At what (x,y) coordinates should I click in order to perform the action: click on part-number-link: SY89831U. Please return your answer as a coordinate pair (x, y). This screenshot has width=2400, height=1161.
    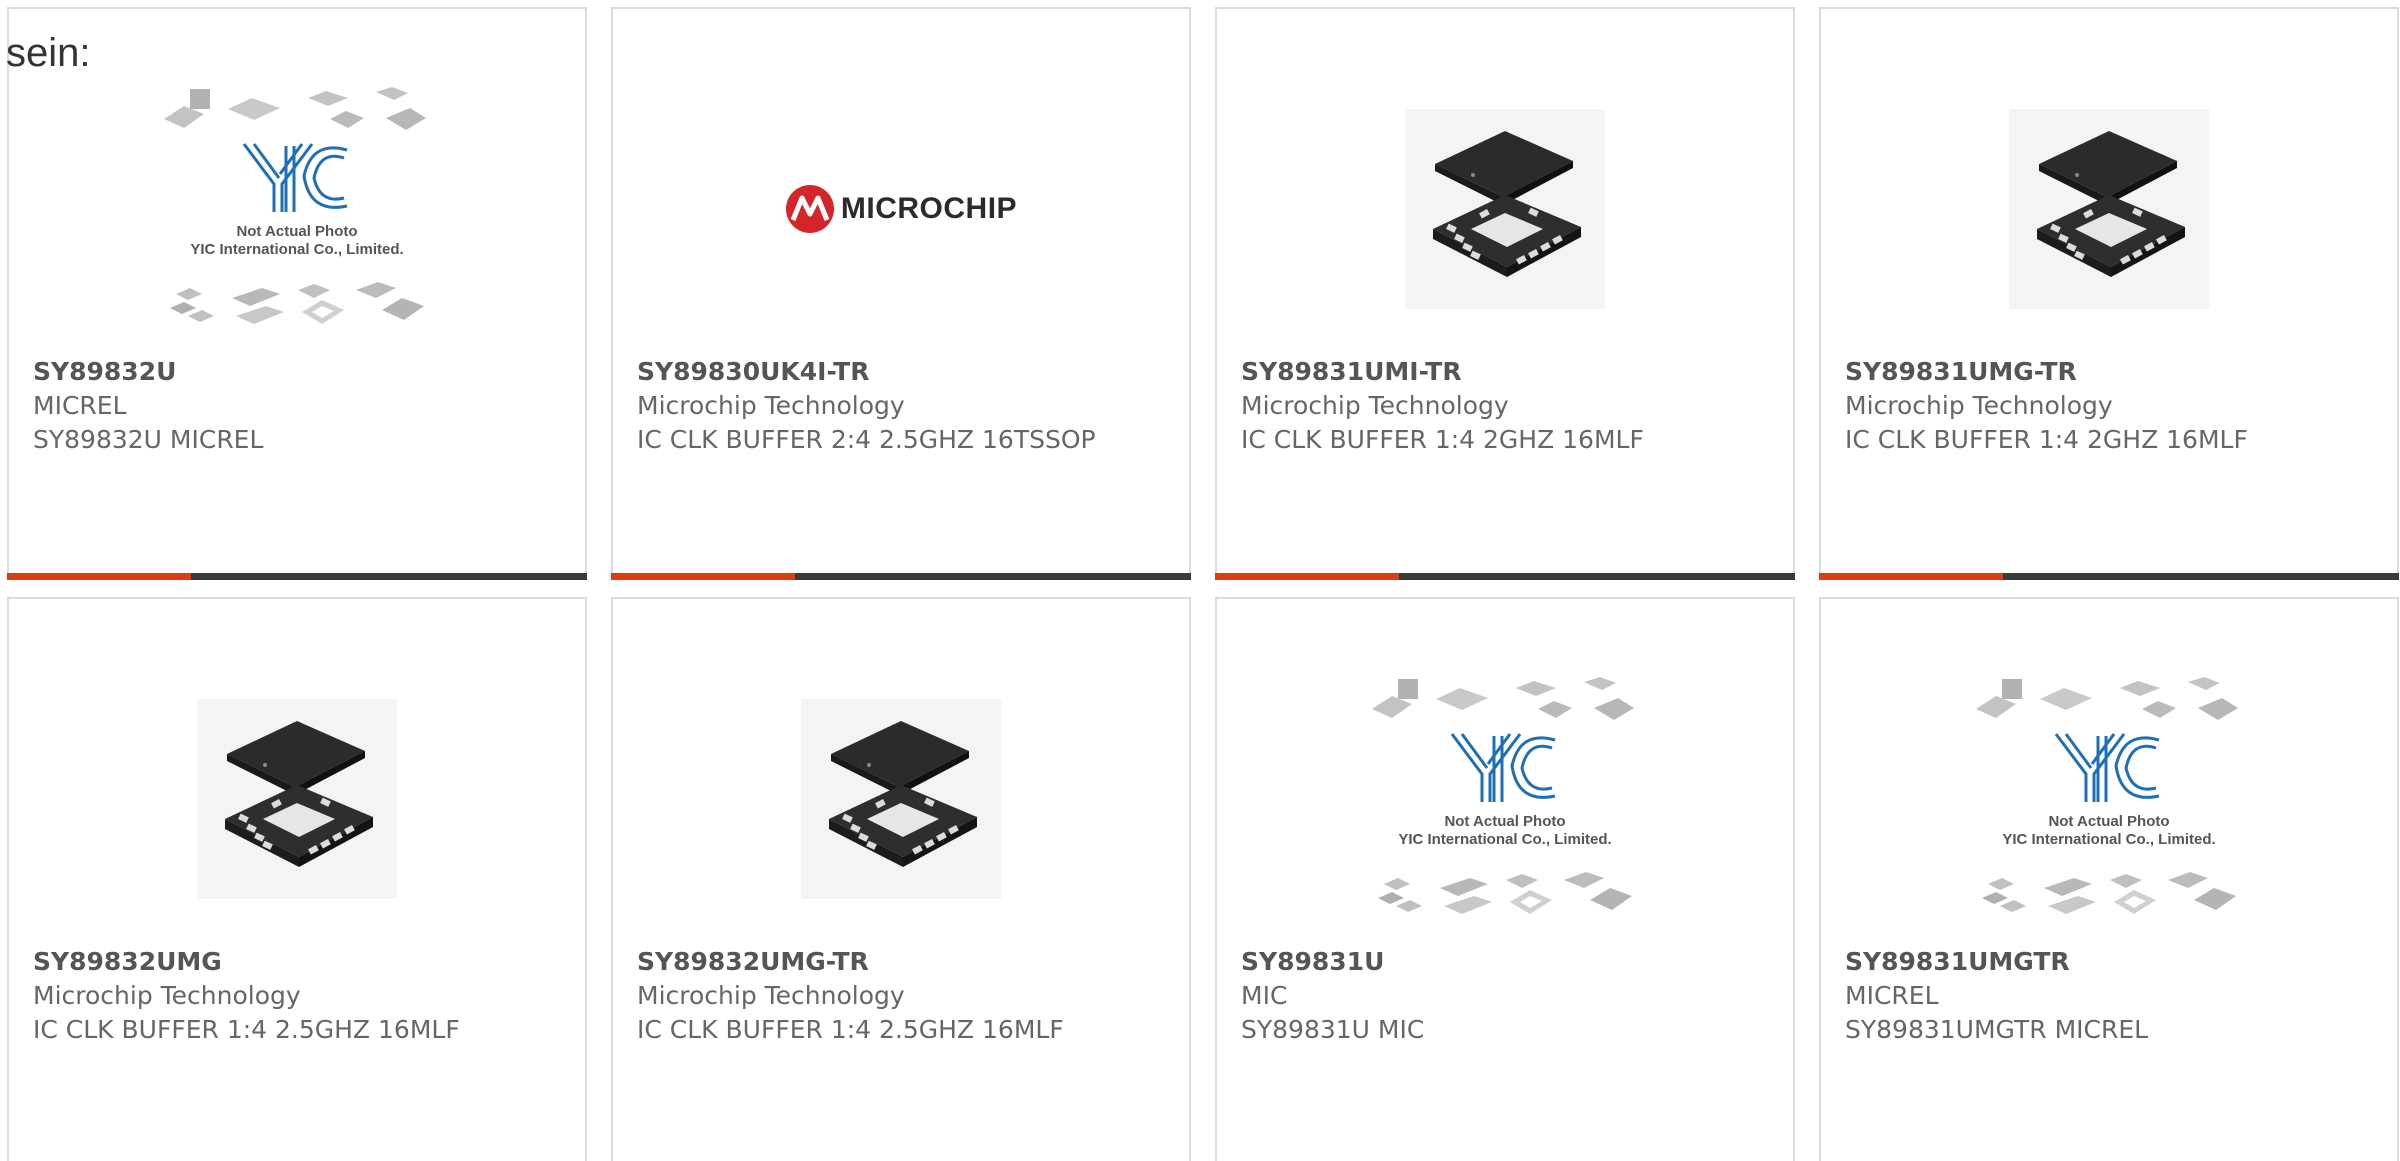
    Looking at the image, I should click on (1505, 962).